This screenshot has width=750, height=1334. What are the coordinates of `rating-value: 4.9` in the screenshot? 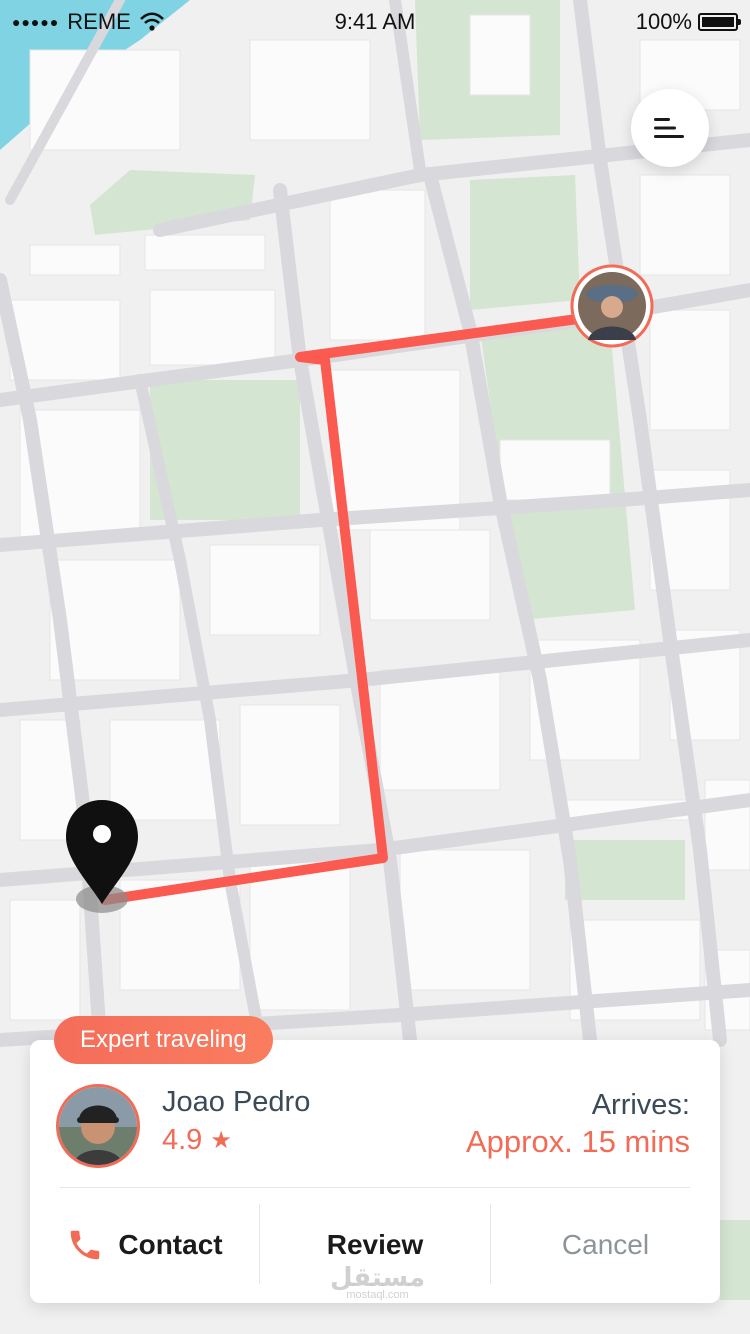 It's located at (182, 1140).